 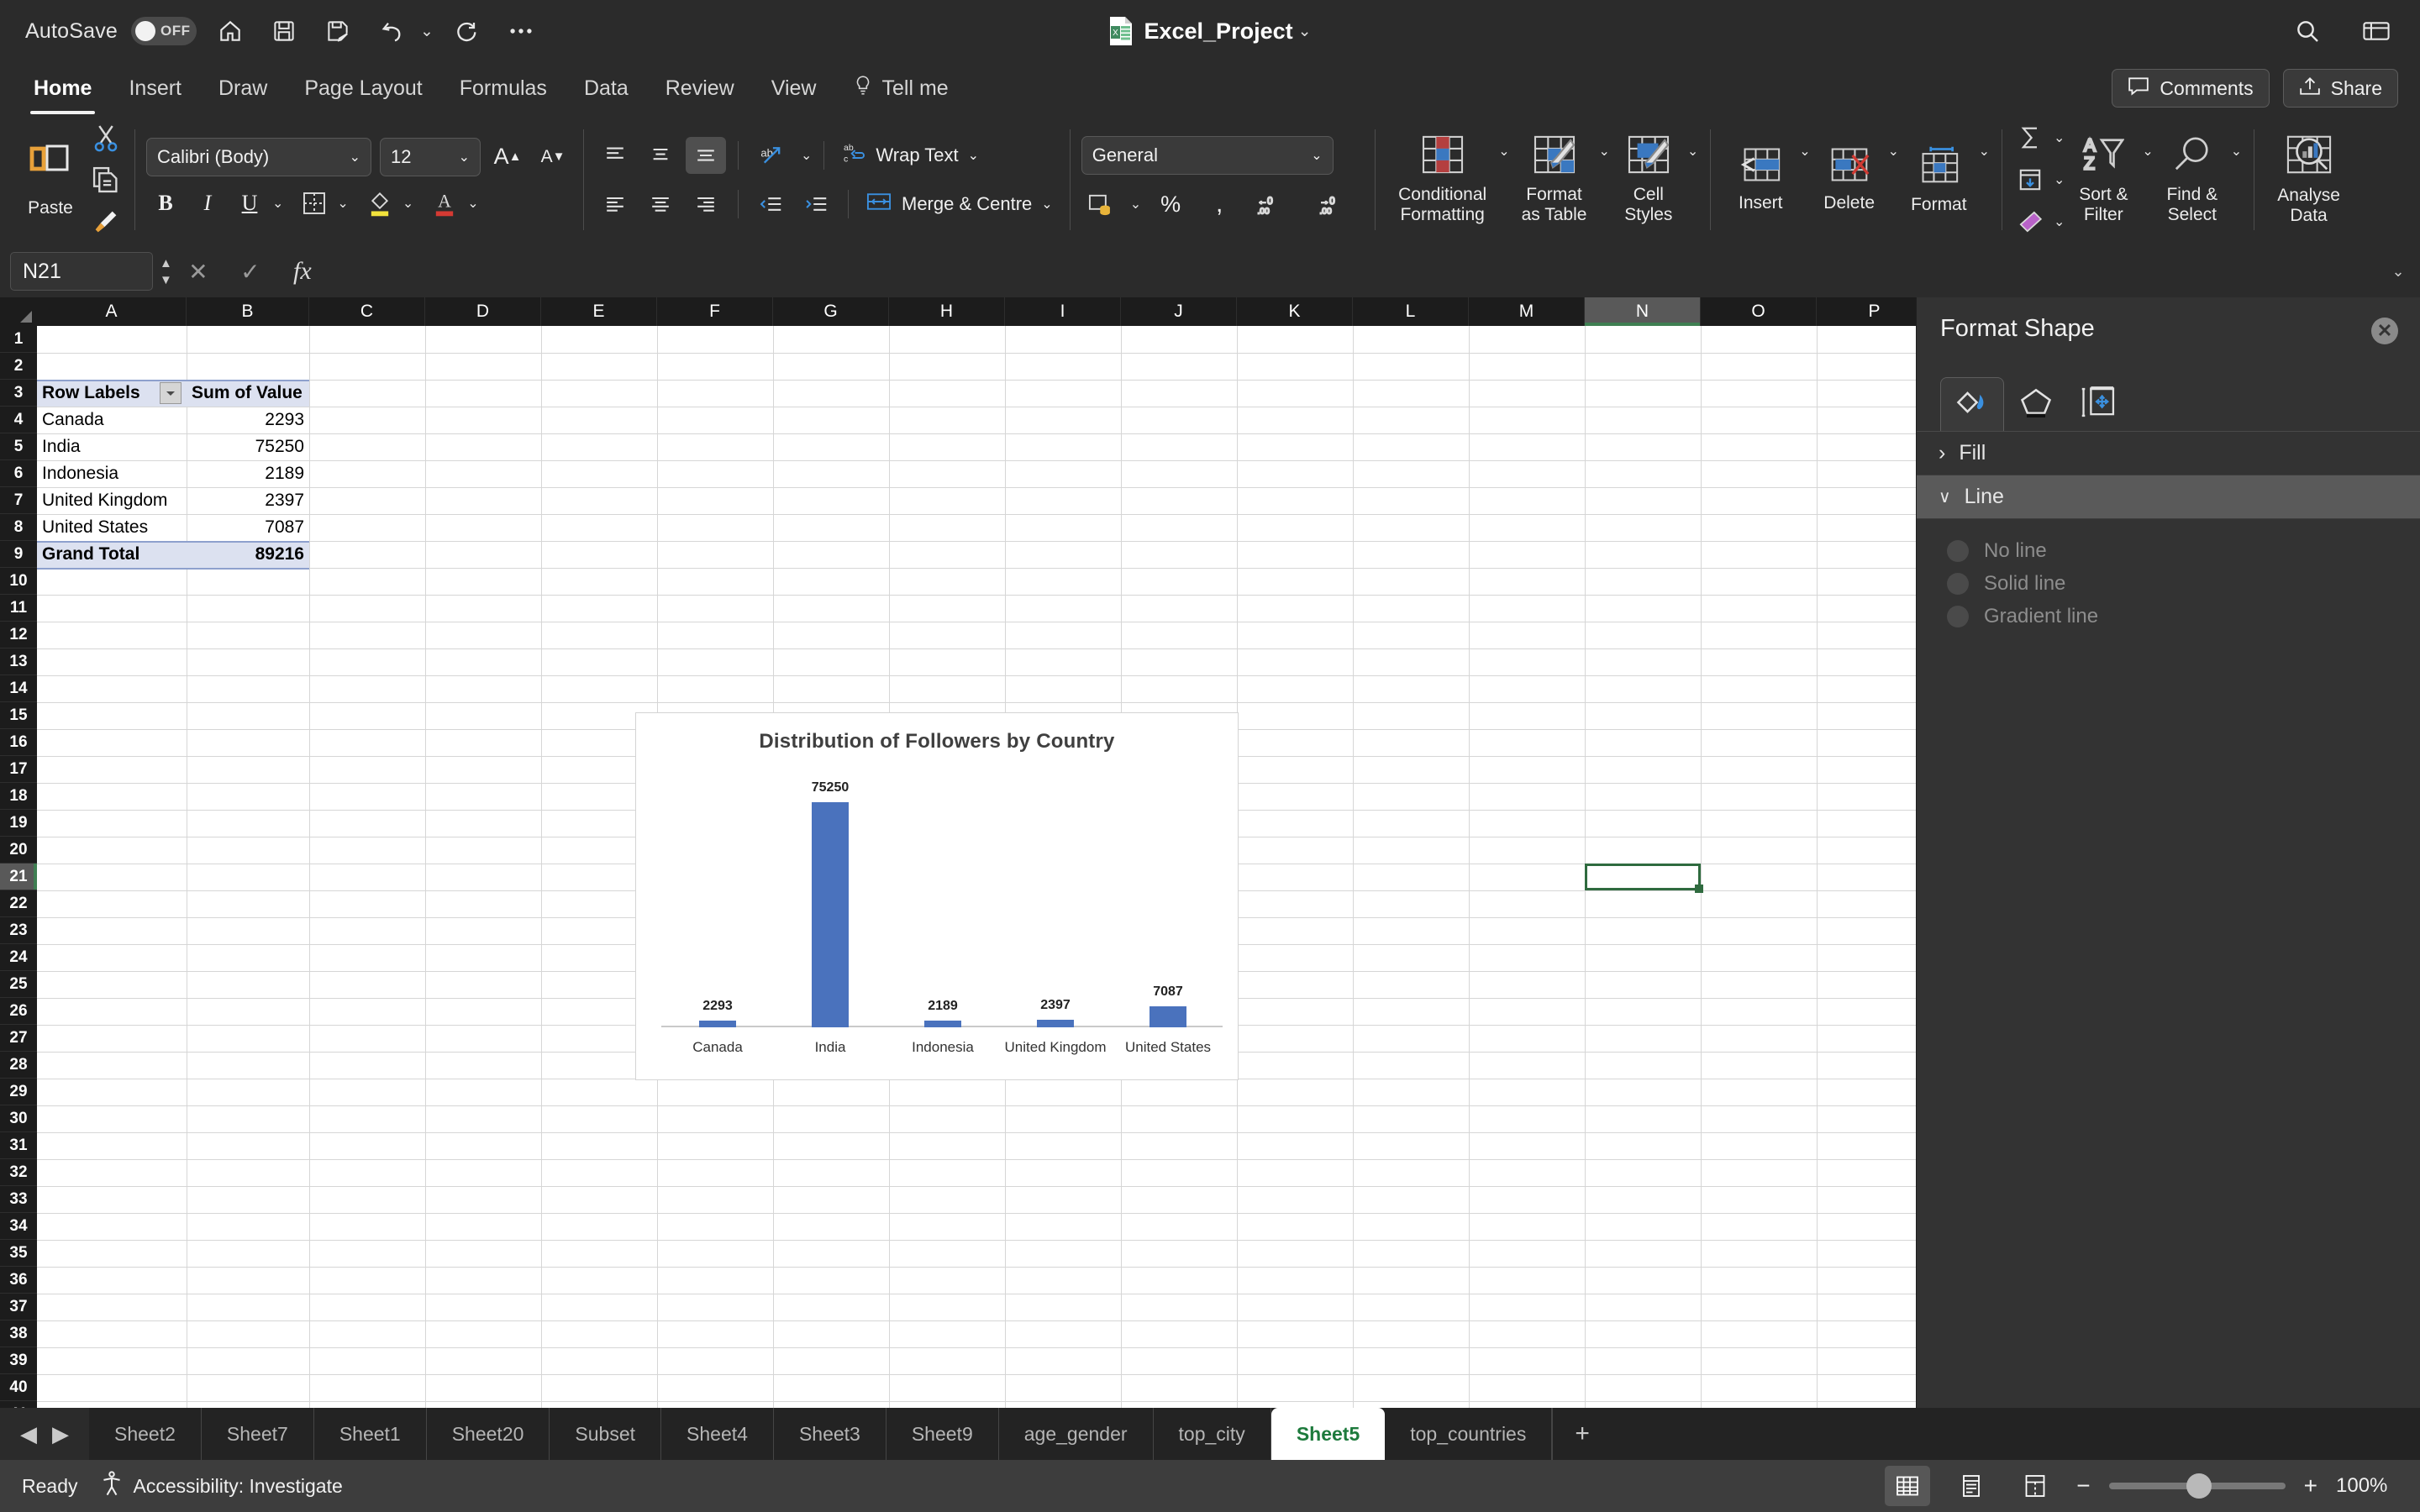 I want to click on column-header-p: P, so click(x=1866, y=311).